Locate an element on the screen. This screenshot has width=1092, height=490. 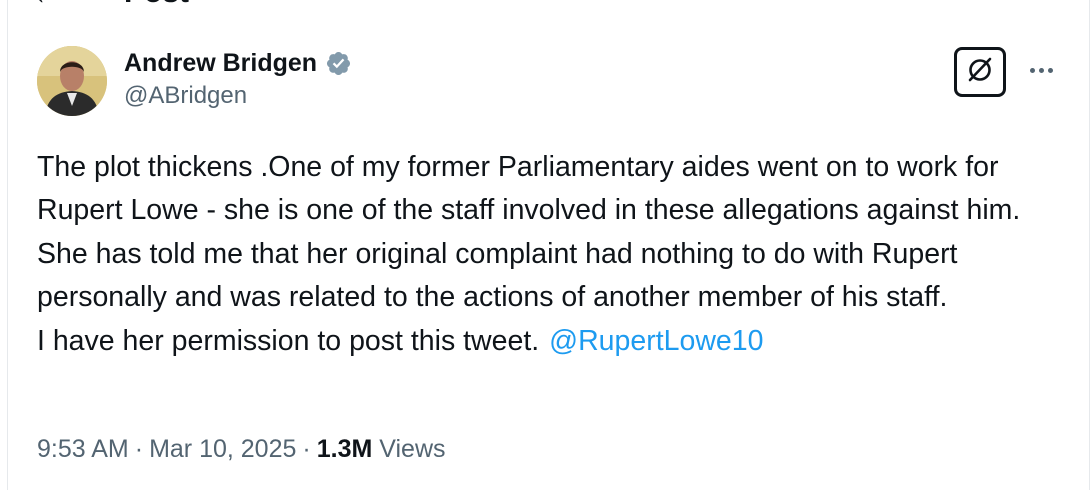
author-display-name: Andrew Bridgen is located at coordinates (220, 63).